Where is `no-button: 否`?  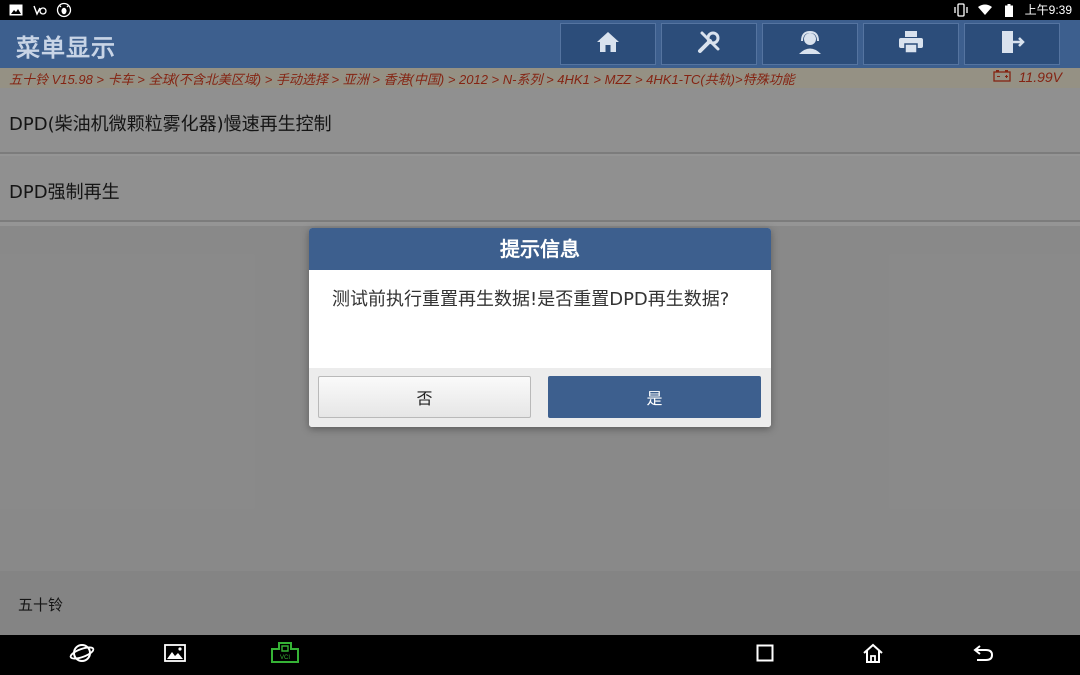 no-button: 否 is located at coordinates (424, 397).